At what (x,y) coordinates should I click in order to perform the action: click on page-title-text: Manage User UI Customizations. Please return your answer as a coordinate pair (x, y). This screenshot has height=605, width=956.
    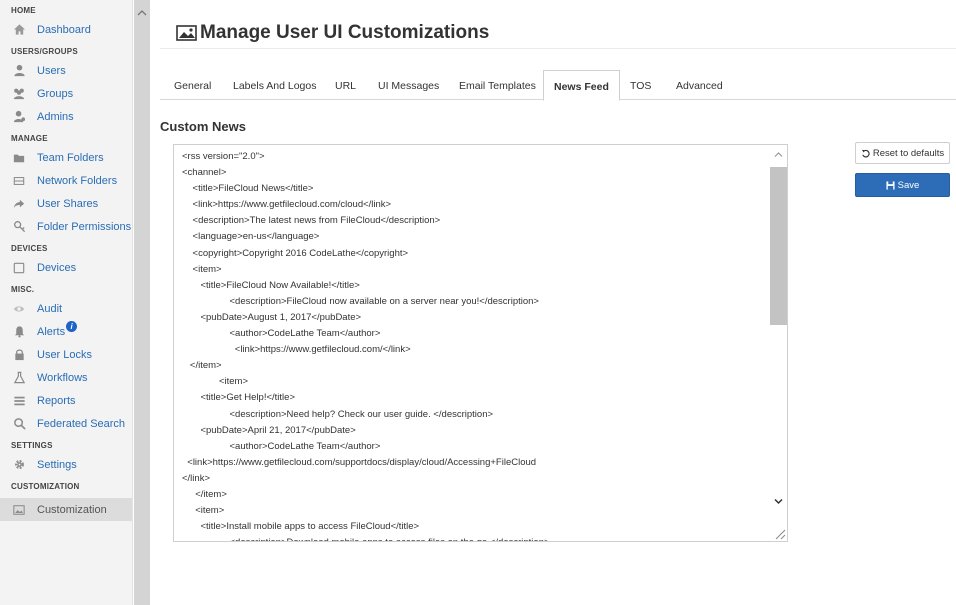
    Looking at the image, I should click on (345, 32).